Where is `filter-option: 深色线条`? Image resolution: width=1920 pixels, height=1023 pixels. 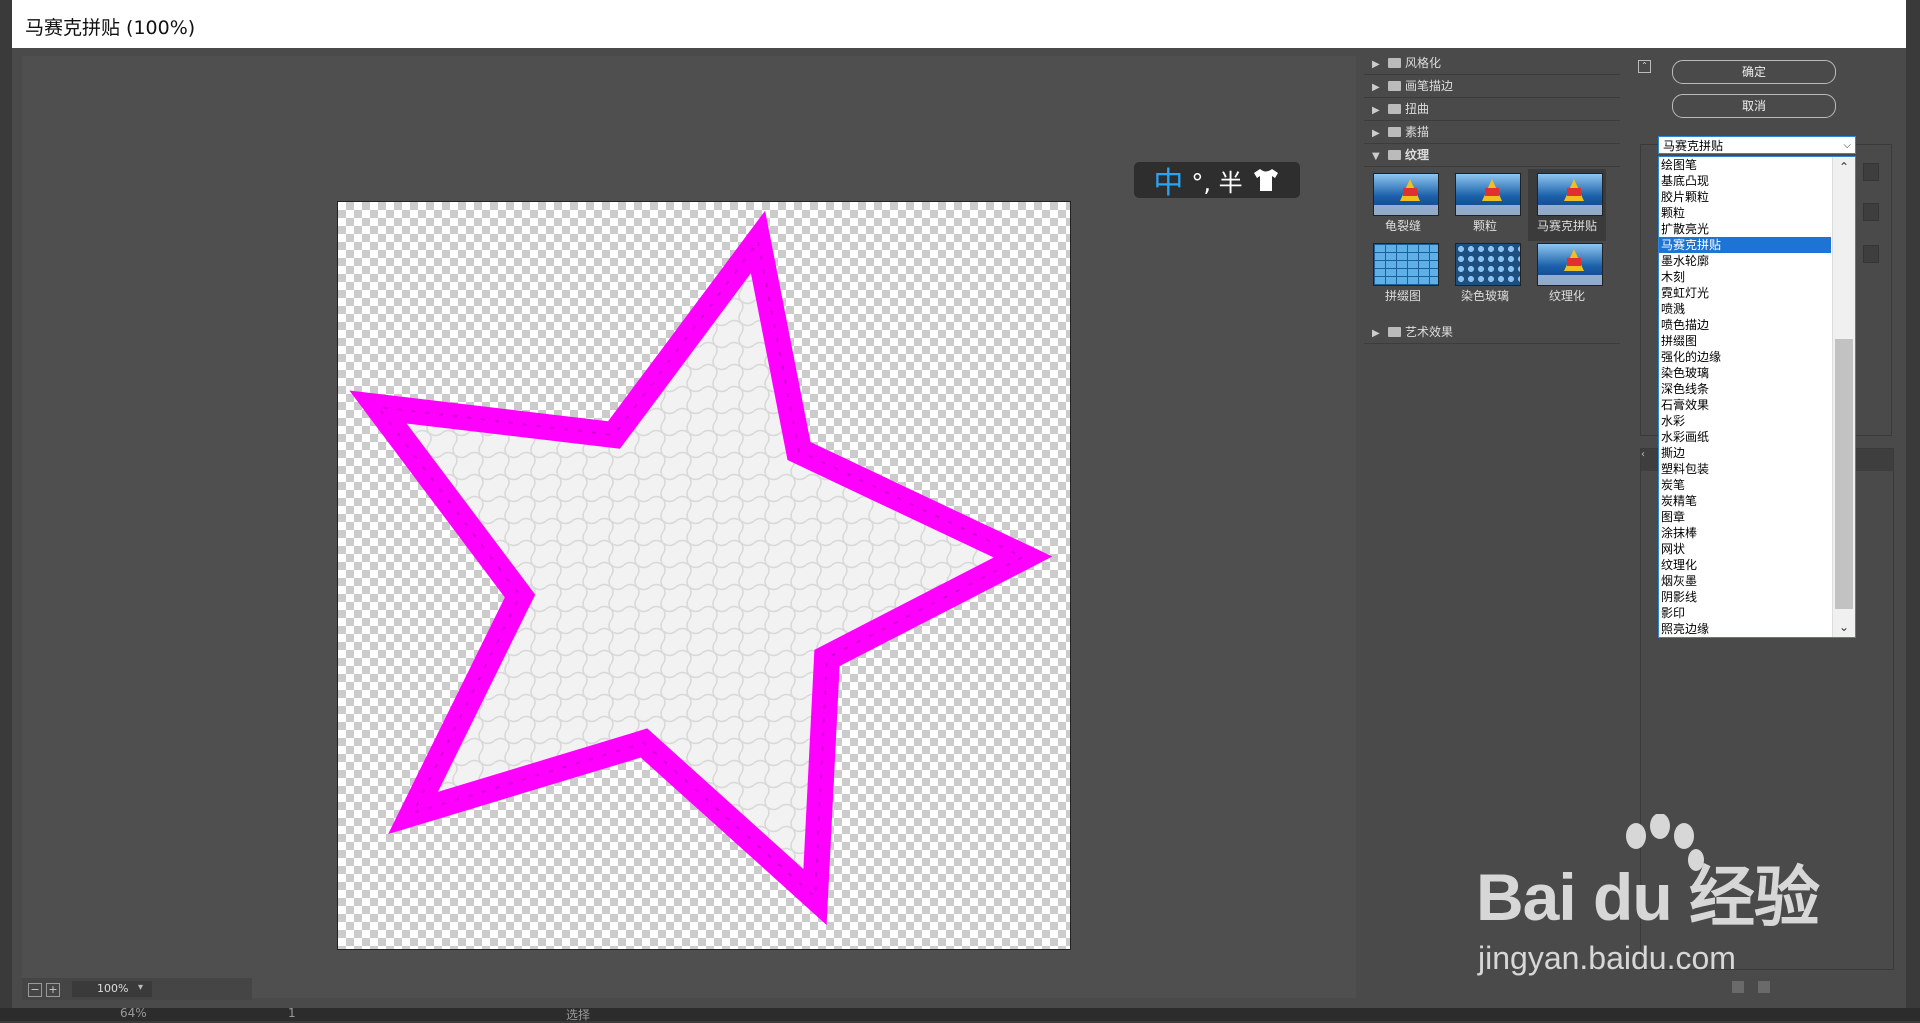
filter-option: 深色线条 is located at coordinates (1745, 389).